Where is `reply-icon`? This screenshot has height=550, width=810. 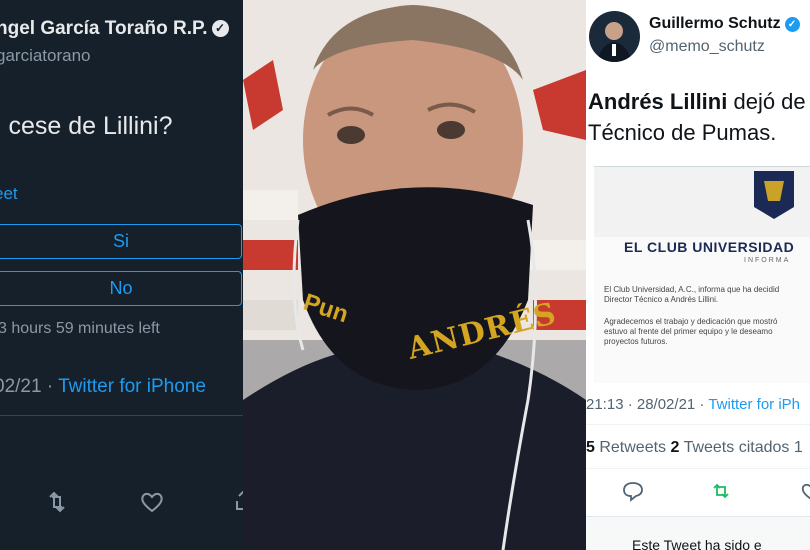
reply-icon is located at coordinates (633, 491).